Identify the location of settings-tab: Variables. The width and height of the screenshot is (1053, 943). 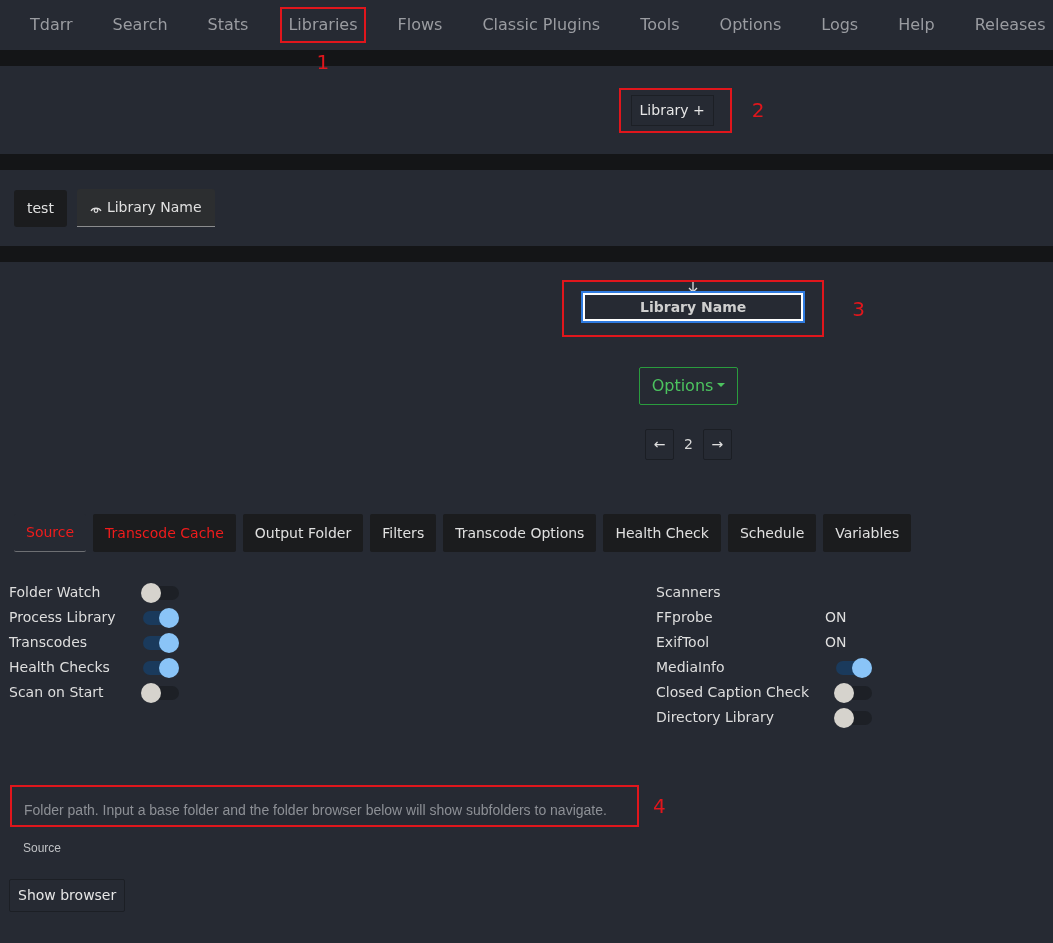
(867, 533).